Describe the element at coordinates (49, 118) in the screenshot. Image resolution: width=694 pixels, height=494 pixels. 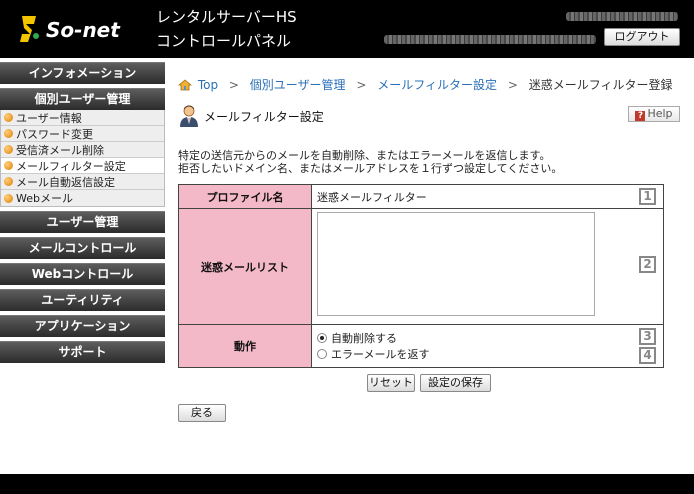
I see `sidebar-subitem-label: ユーザー情報` at that location.